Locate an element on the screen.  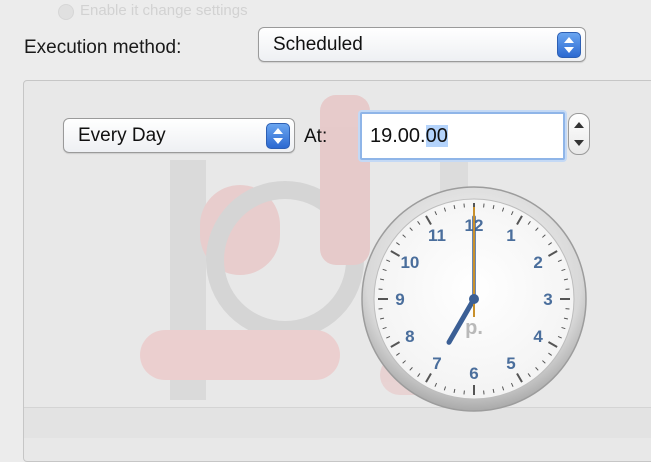
clock-number: 4 is located at coordinates (538, 336).